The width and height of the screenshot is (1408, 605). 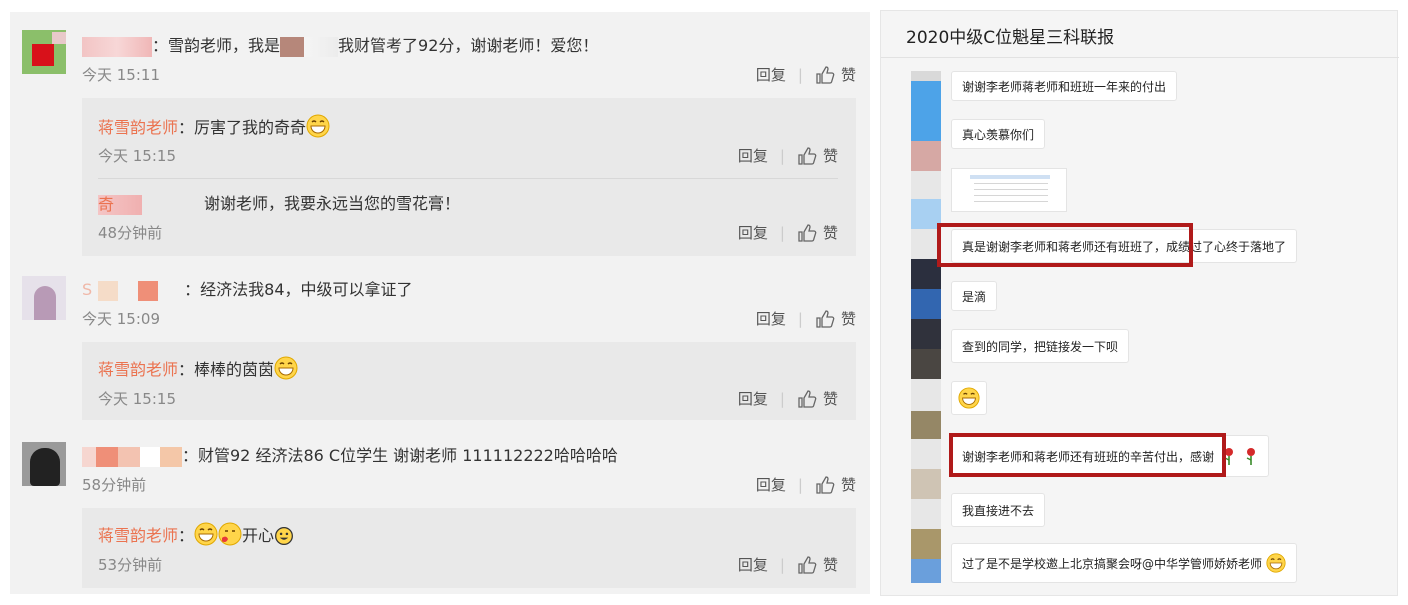 I want to click on reply-content: 棒棒的茵茵, so click(x=234, y=369).